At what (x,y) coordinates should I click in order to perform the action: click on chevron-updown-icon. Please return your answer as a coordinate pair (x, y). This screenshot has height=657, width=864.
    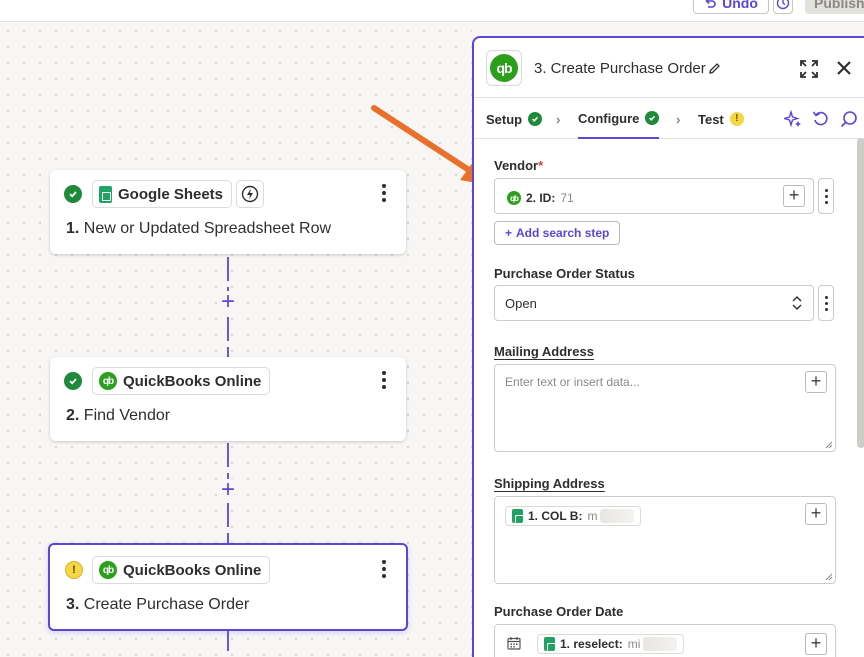
    Looking at the image, I should click on (797, 303).